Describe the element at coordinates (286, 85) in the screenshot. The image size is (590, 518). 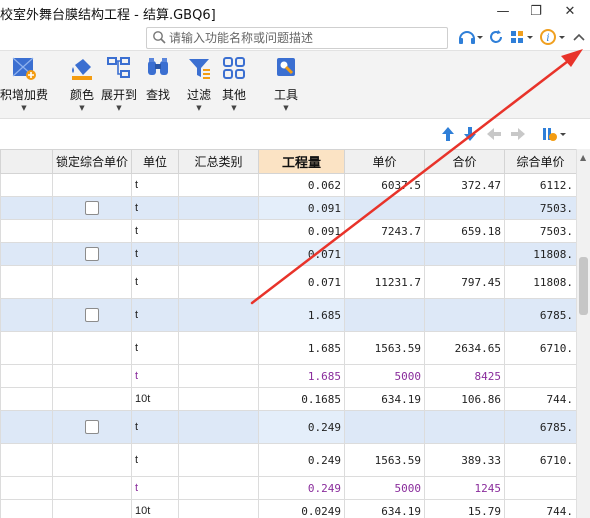
I see `ribbon-button-tools: 工具 ▼` at that location.